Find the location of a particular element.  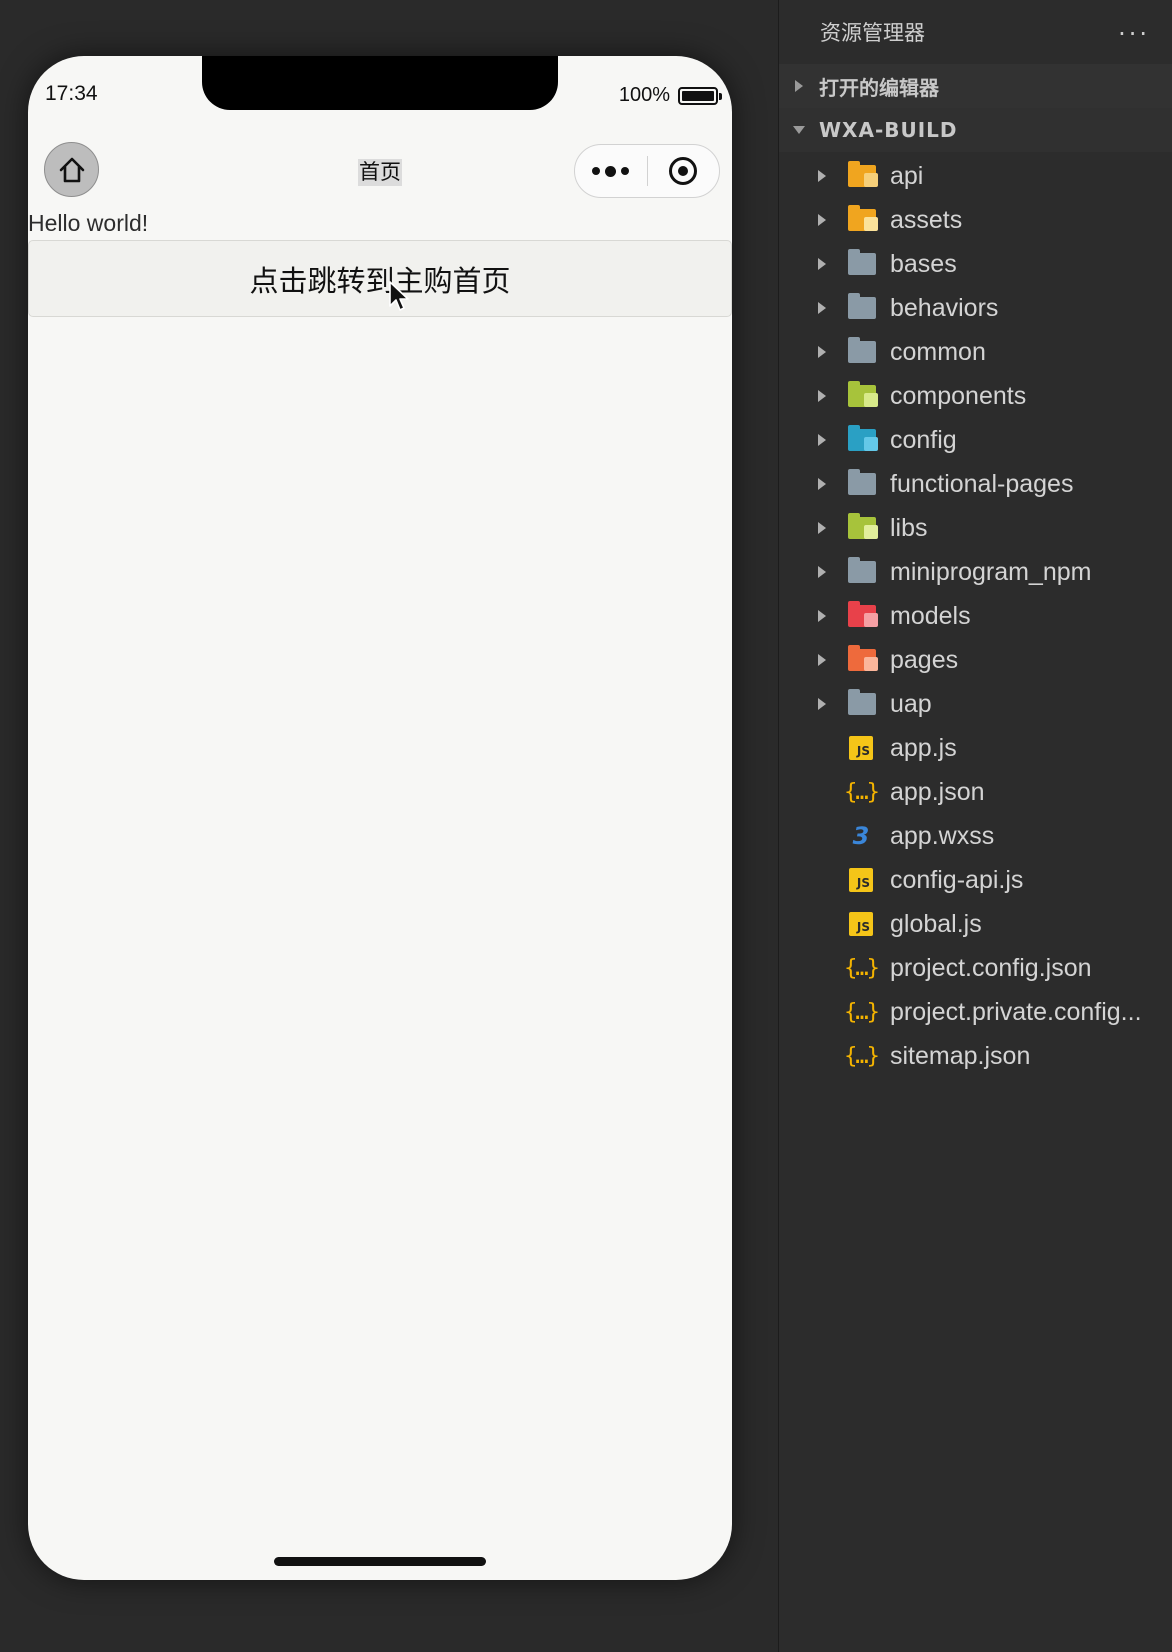

file-name: app.js is located at coordinates (923, 747).